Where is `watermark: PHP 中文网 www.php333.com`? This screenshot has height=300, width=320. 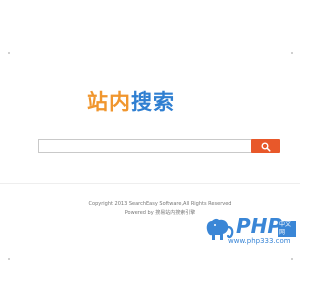
watermark: PHP 中文网 www.php333.com is located at coordinates (251, 235).